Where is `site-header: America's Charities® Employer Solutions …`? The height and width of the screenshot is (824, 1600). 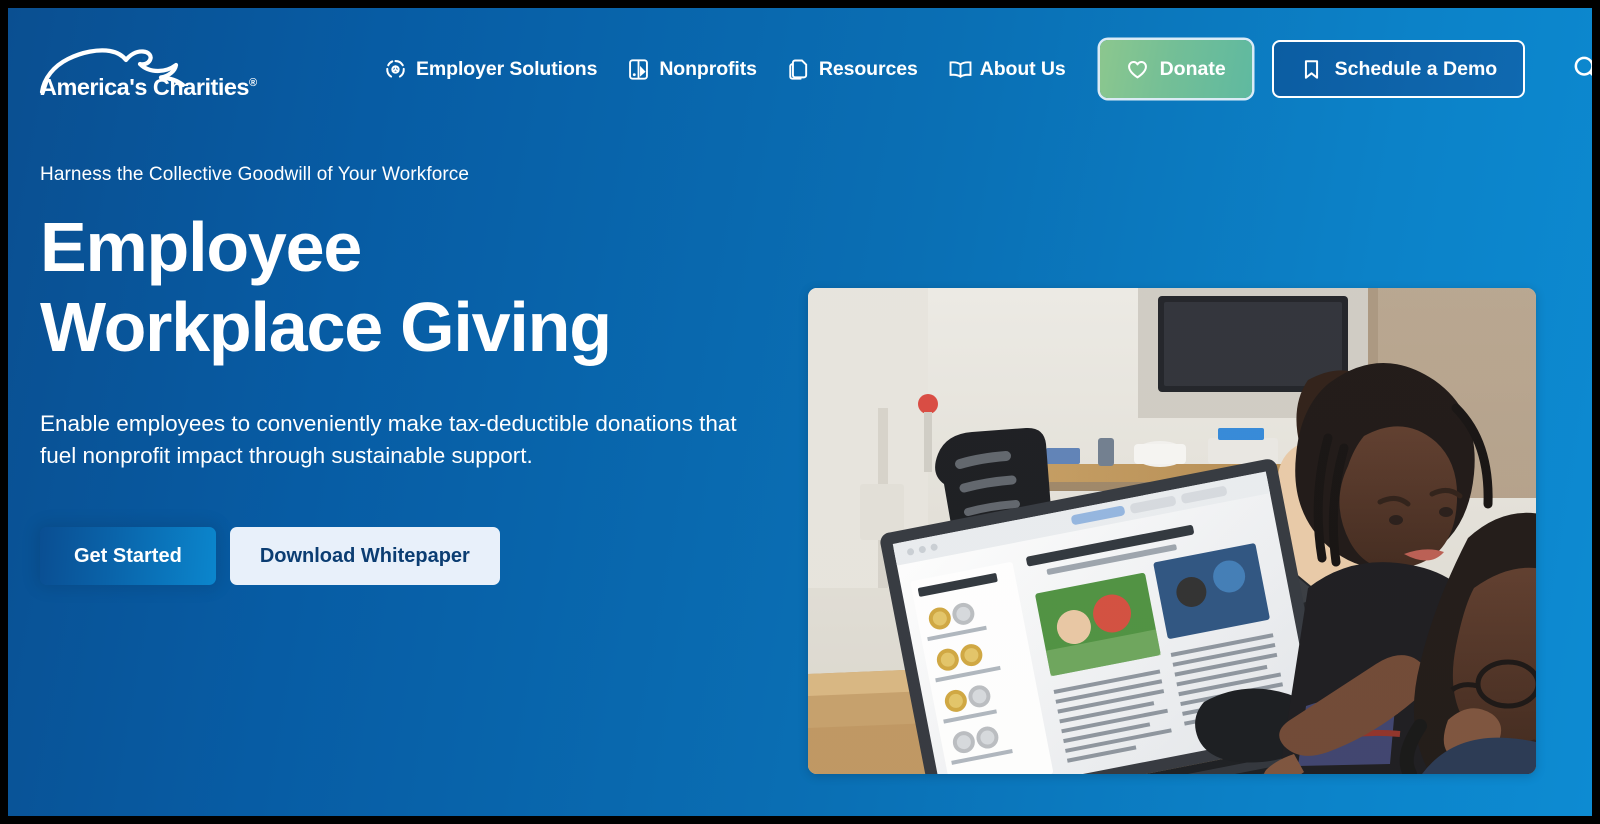
site-header: America's Charities® Employer Solutions … is located at coordinates (800, 69).